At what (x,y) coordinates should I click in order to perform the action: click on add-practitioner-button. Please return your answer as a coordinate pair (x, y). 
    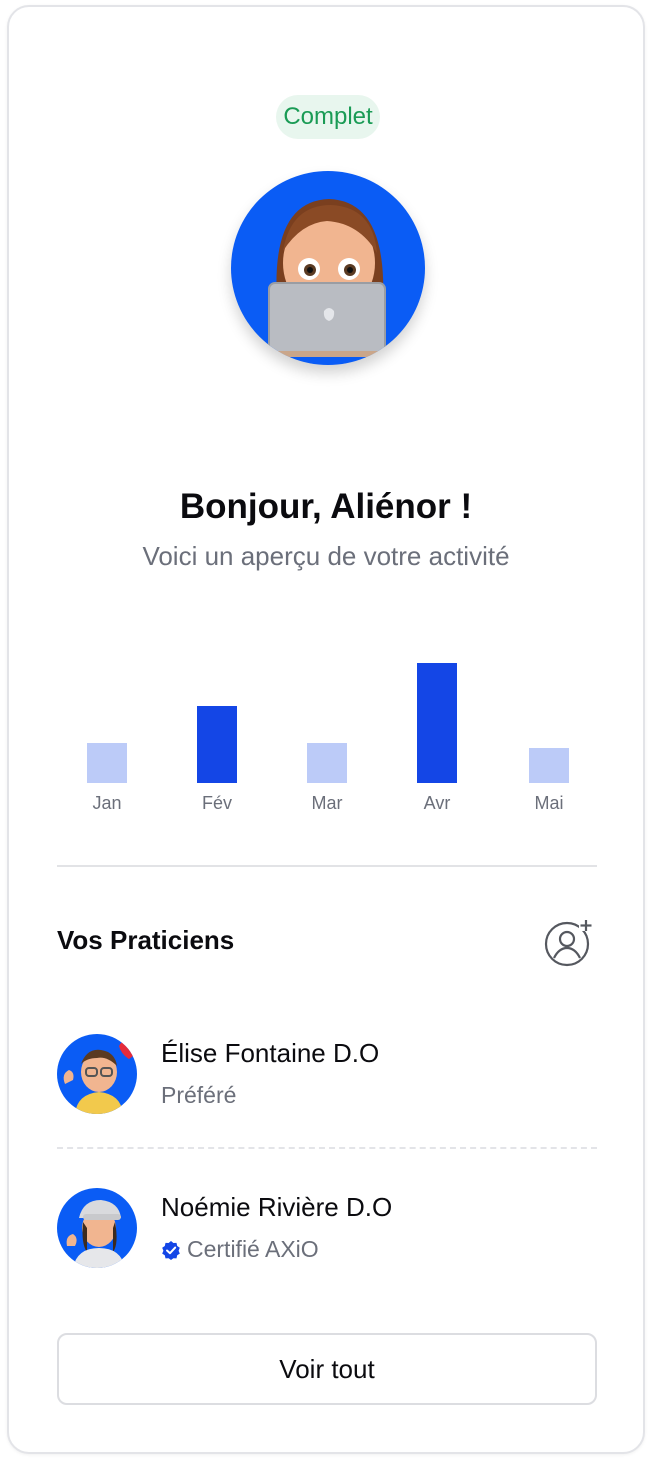
    Looking at the image, I should click on (568, 942).